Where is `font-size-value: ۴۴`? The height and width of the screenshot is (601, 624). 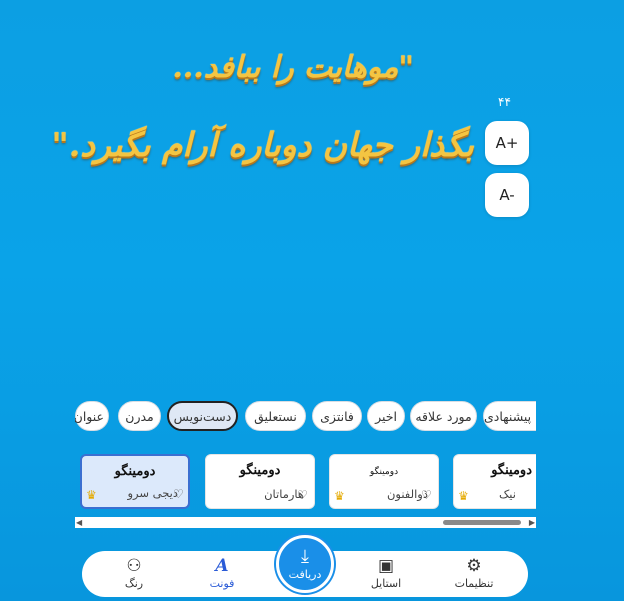
font-size-value: ۴۴ is located at coordinates (504, 102).